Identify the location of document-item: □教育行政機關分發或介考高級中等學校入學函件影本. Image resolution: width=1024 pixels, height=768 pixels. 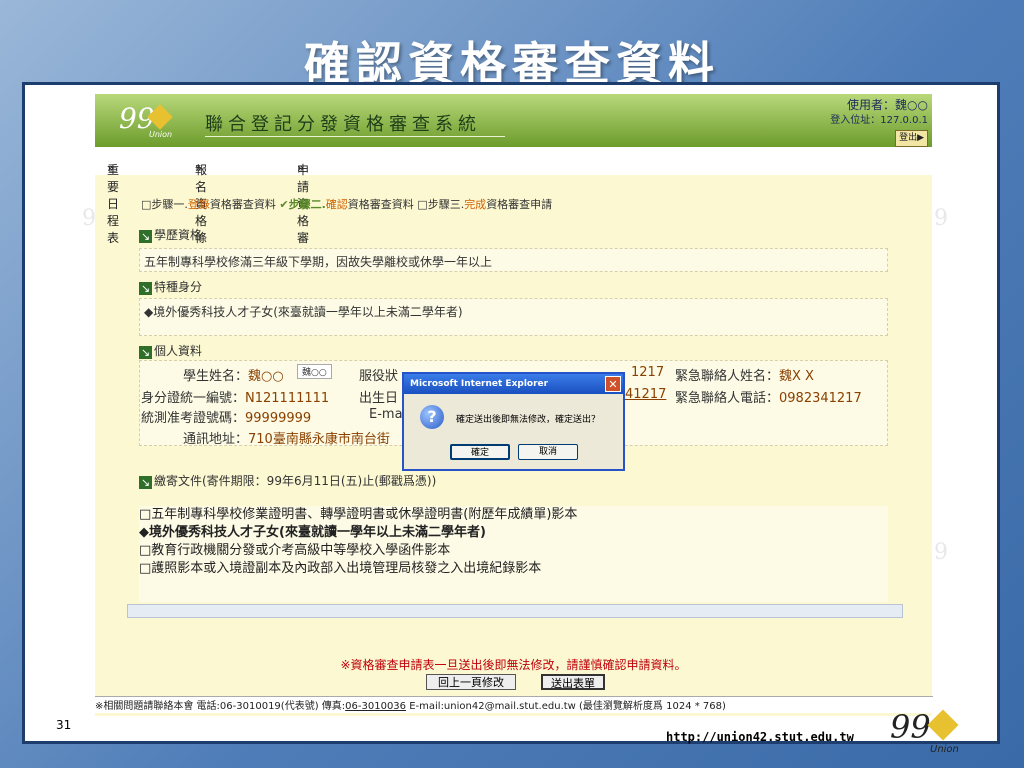
(295, 550).